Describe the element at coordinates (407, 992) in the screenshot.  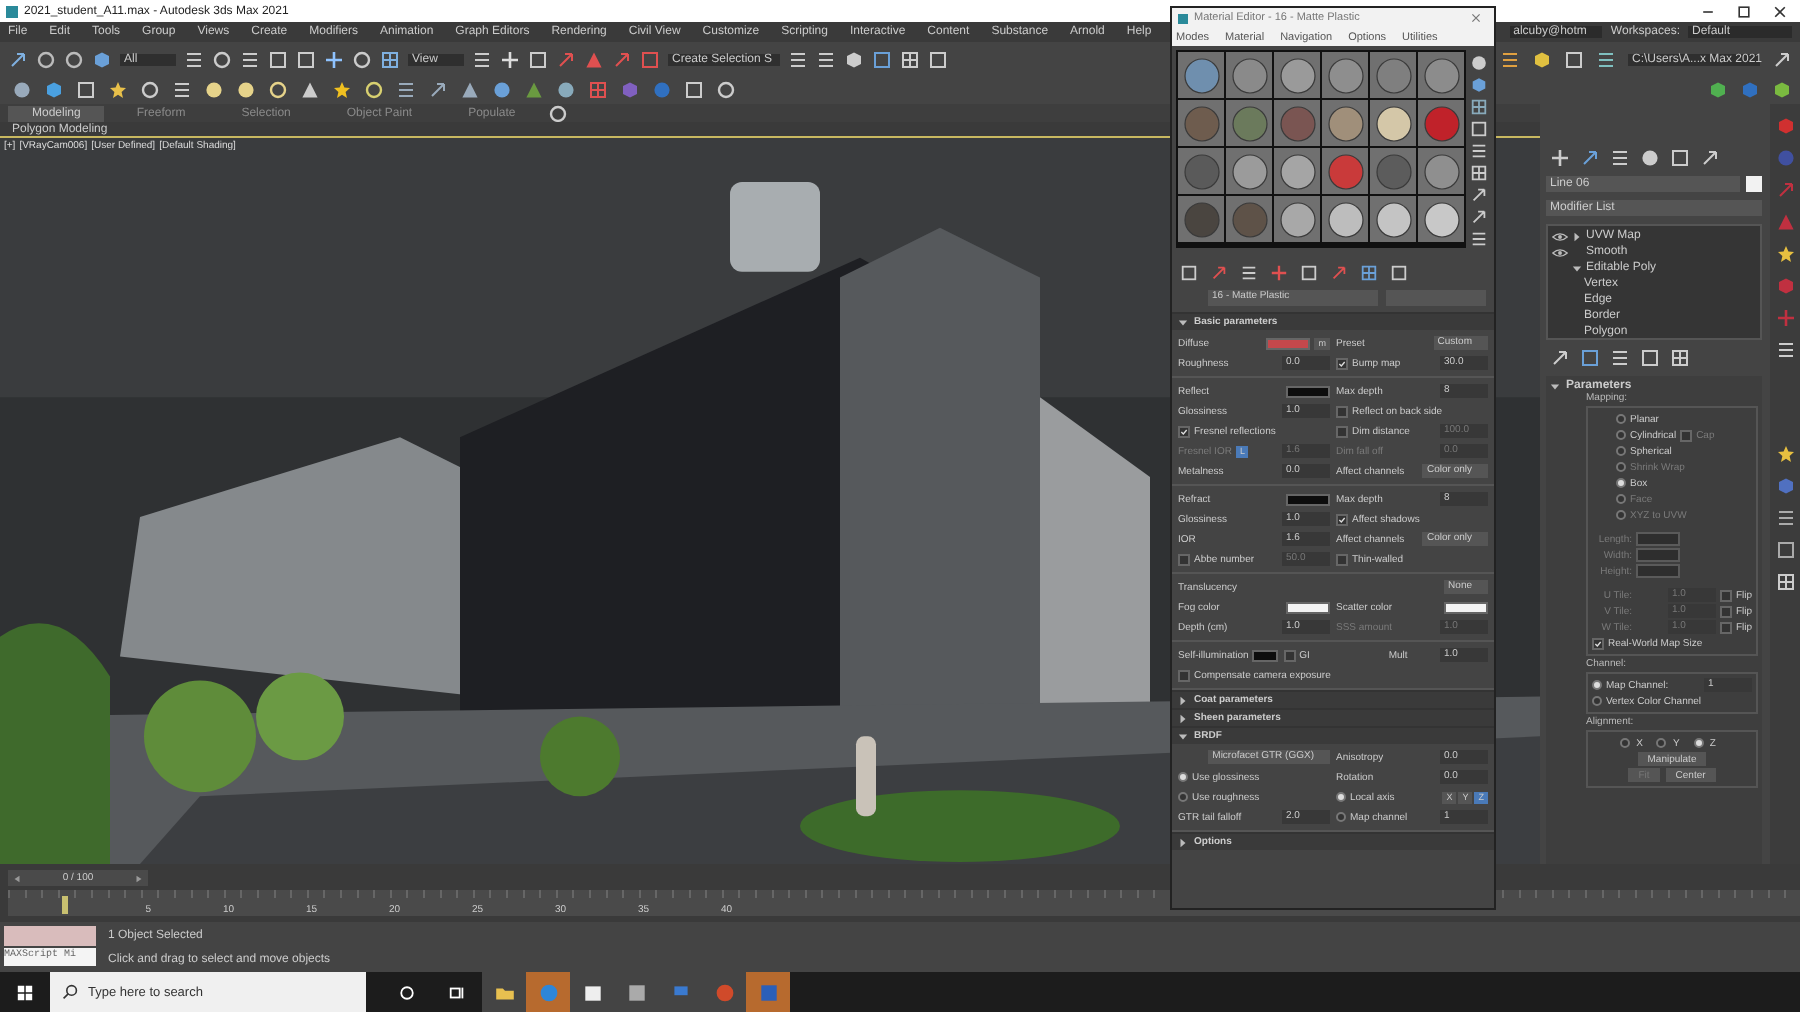
I see `cortana-circle-icon` at that location.